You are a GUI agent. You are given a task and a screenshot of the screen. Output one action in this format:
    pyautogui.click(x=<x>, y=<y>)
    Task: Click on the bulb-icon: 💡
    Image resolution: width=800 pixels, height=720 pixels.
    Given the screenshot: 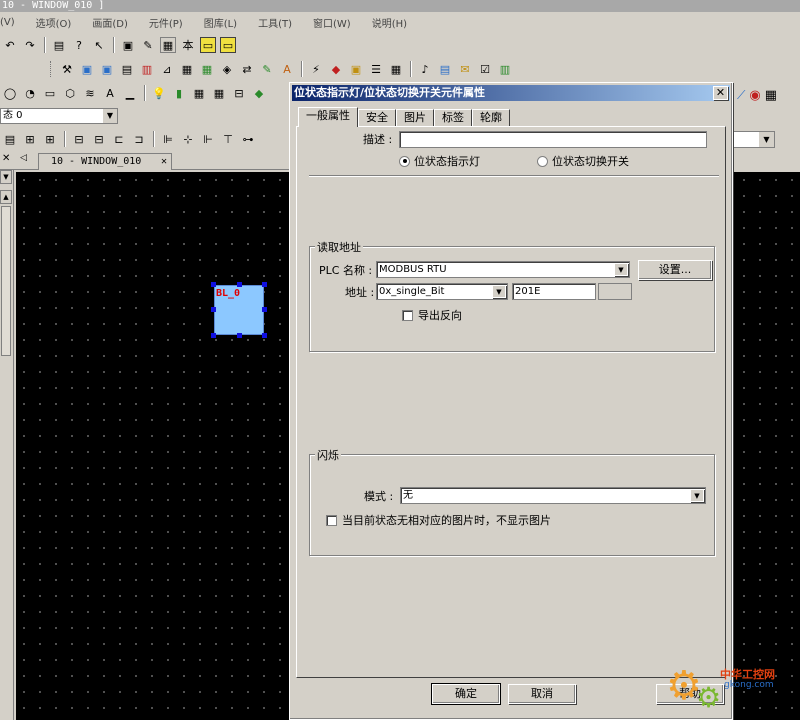 What is the action you would take?
    pyautogui.click(x=159, y=93)
    